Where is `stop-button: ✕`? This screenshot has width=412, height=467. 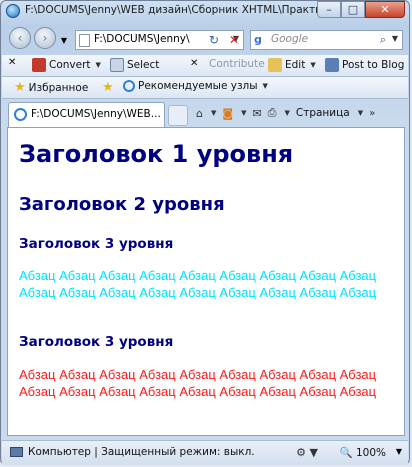 stop-button: ✕ is located at coordinates (234, 40).